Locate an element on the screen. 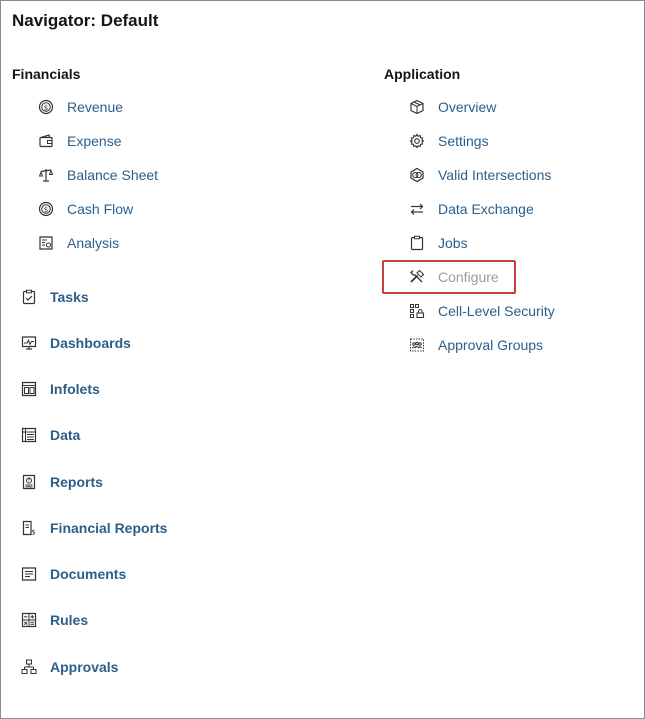  infolet-icon is located at coordinates (29, 389).